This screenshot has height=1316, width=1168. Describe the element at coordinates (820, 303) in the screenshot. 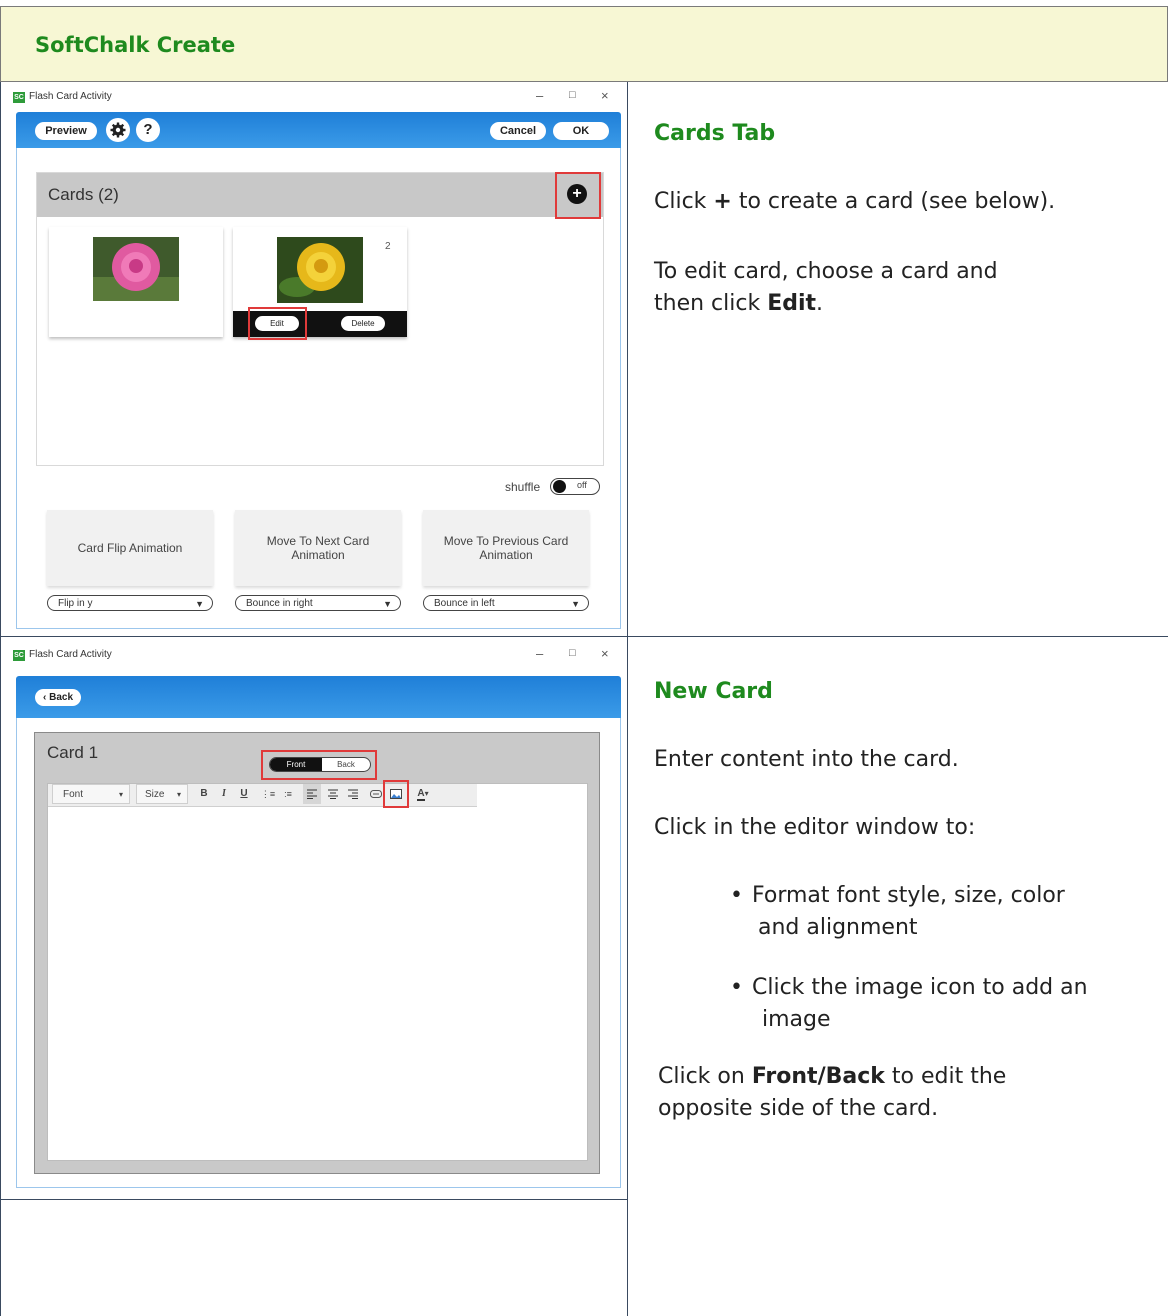

I see `text-span: .` at that location.